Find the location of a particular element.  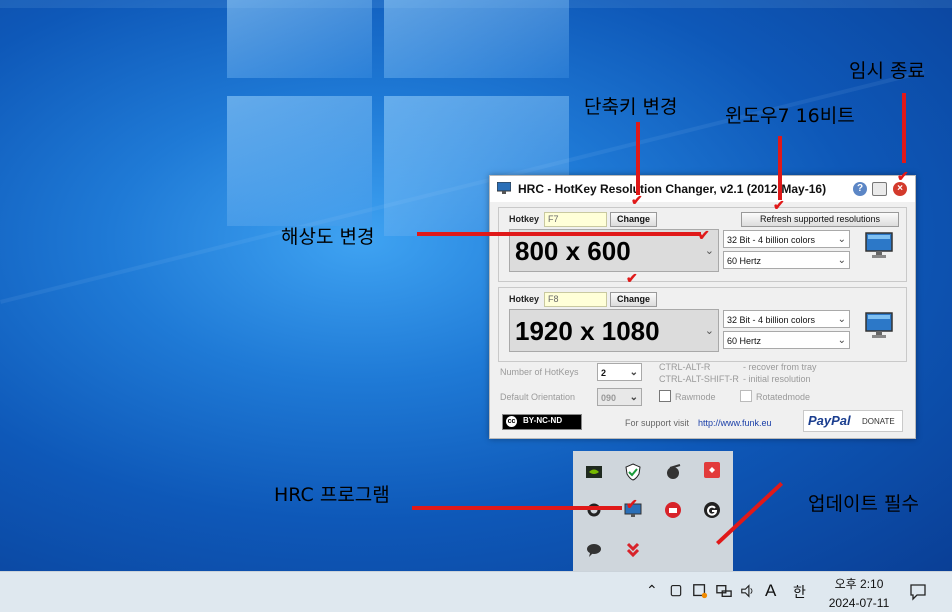

nvidia-icon is located at coordinates (594, 472).